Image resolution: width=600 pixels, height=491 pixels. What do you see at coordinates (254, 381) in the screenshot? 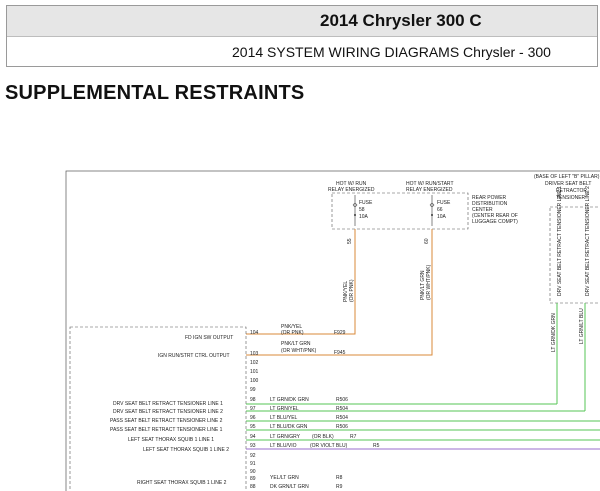
I see `row-pin: 100` at bounding box center [254, 381].